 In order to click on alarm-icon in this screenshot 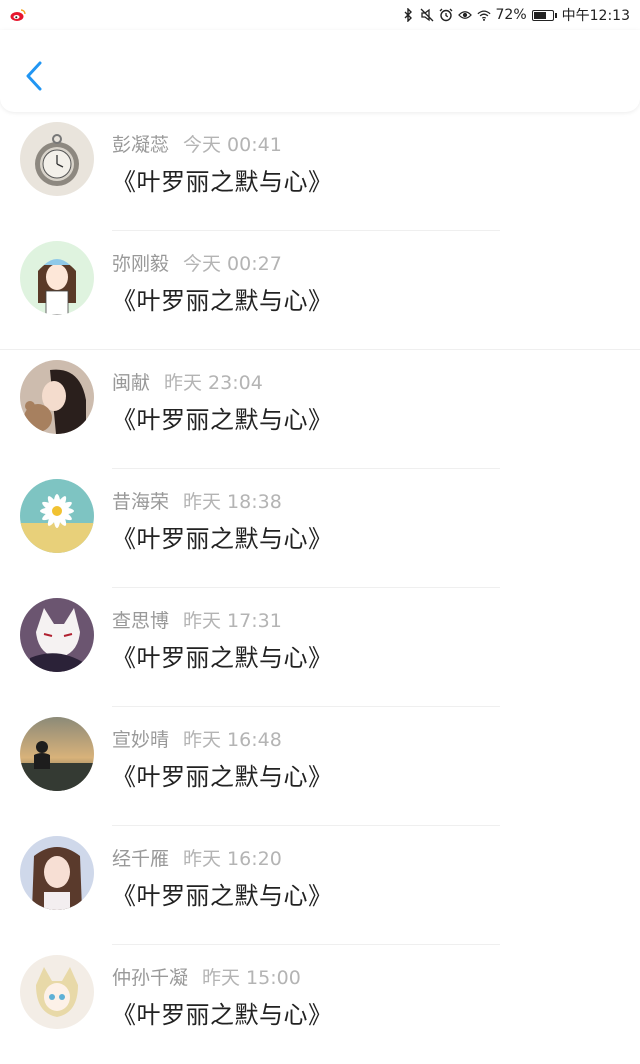, I will do `click(446, 15)`.